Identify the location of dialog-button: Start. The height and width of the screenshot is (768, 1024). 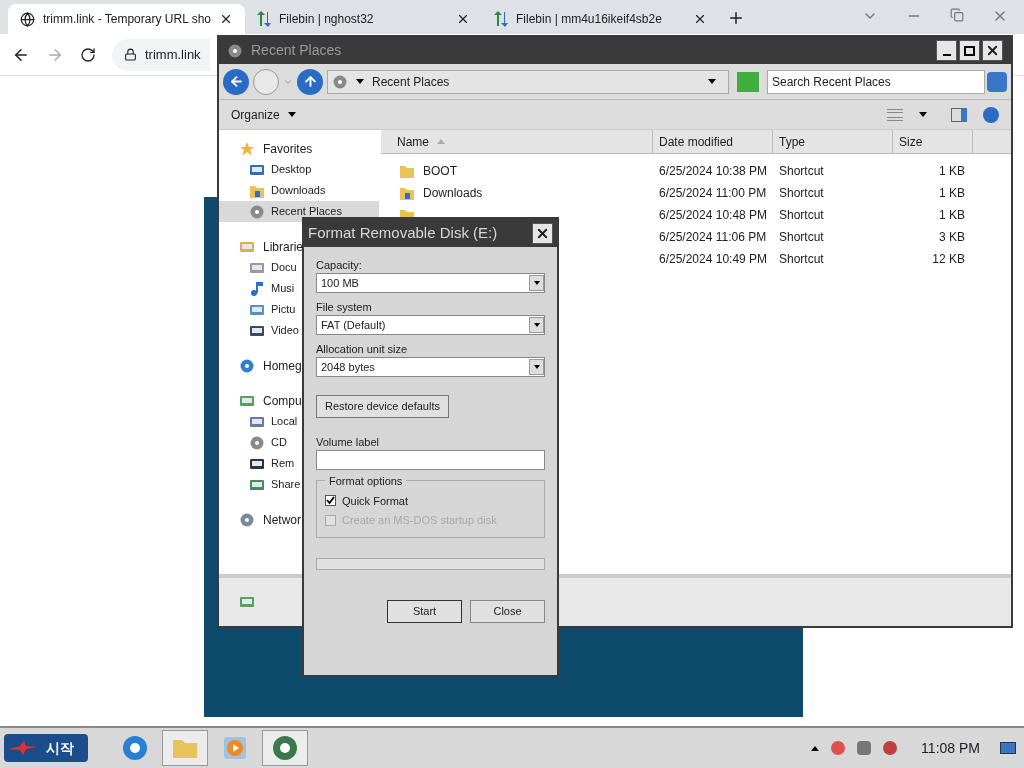
(424, 611).